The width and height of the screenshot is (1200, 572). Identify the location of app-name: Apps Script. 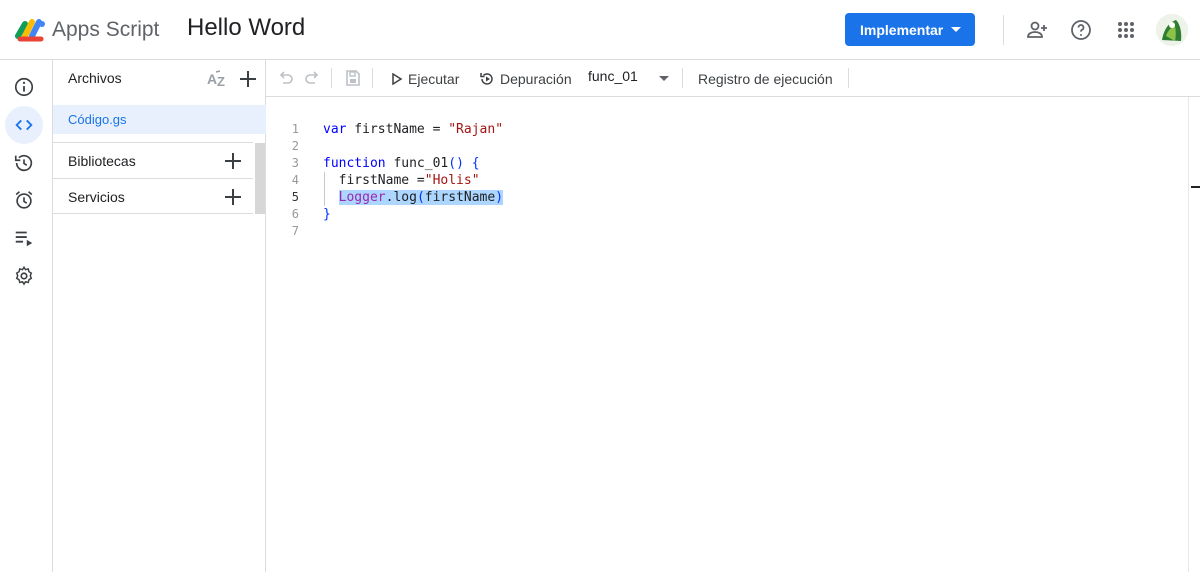
(105, 30).